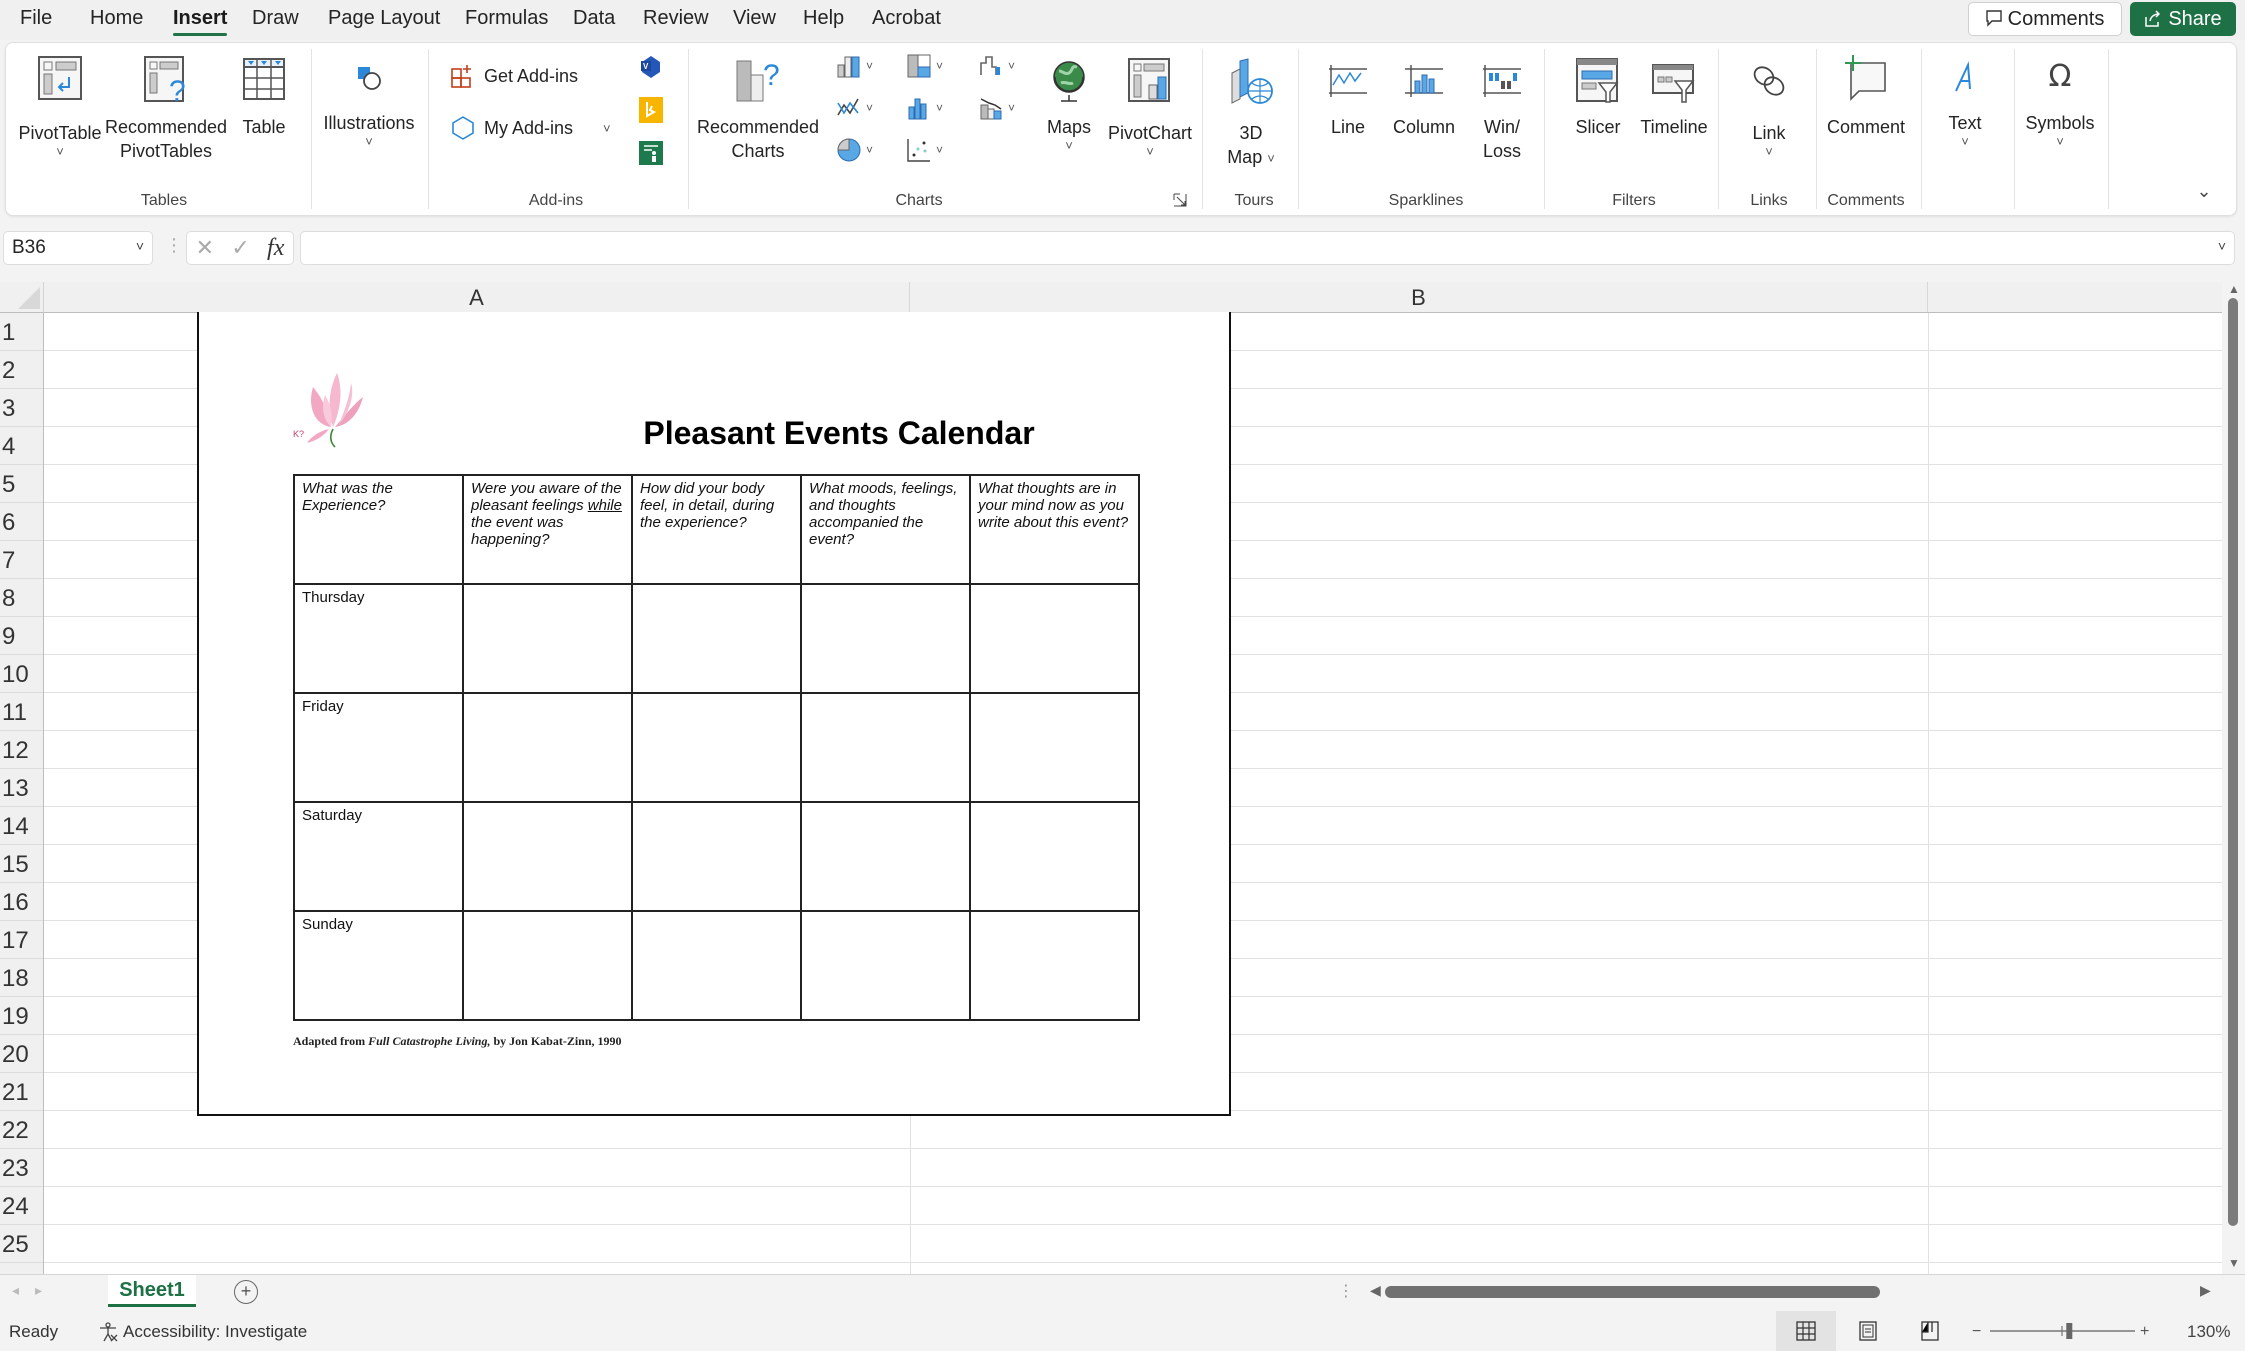 The height and width of the screenshot is (1351, 2245). I want to click on row-header-13: 13, so click(21, 788).